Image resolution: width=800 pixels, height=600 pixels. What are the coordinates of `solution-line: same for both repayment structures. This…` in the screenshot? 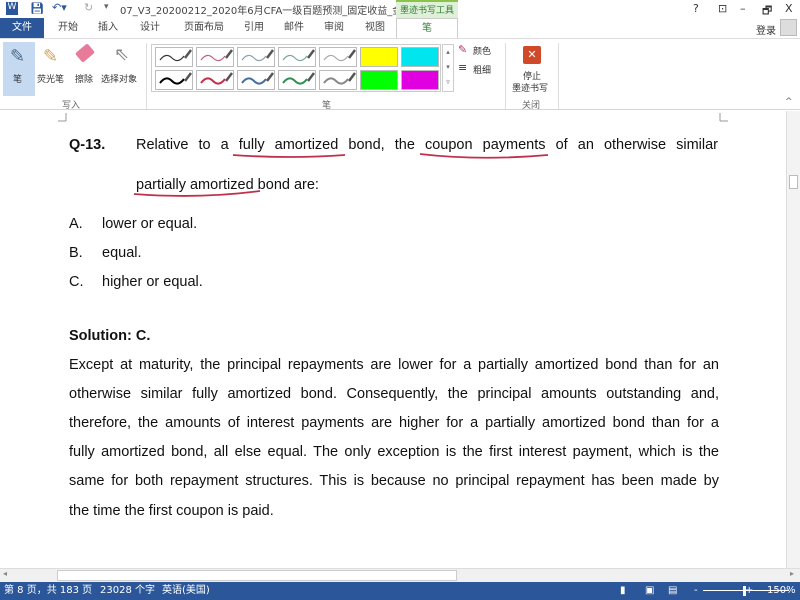 It's located at (394, 481).